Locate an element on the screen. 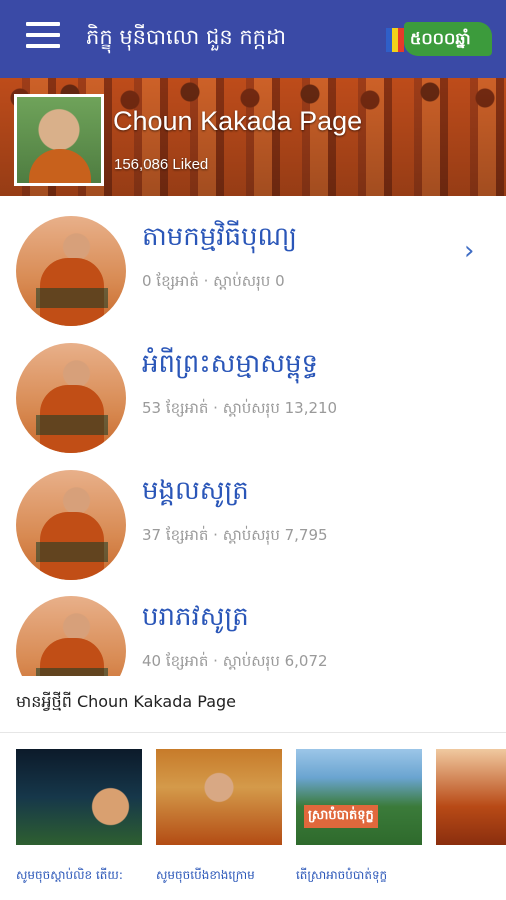 This screenshot has width=506, height=900. menu-icon is located at coordinates (43, 37).